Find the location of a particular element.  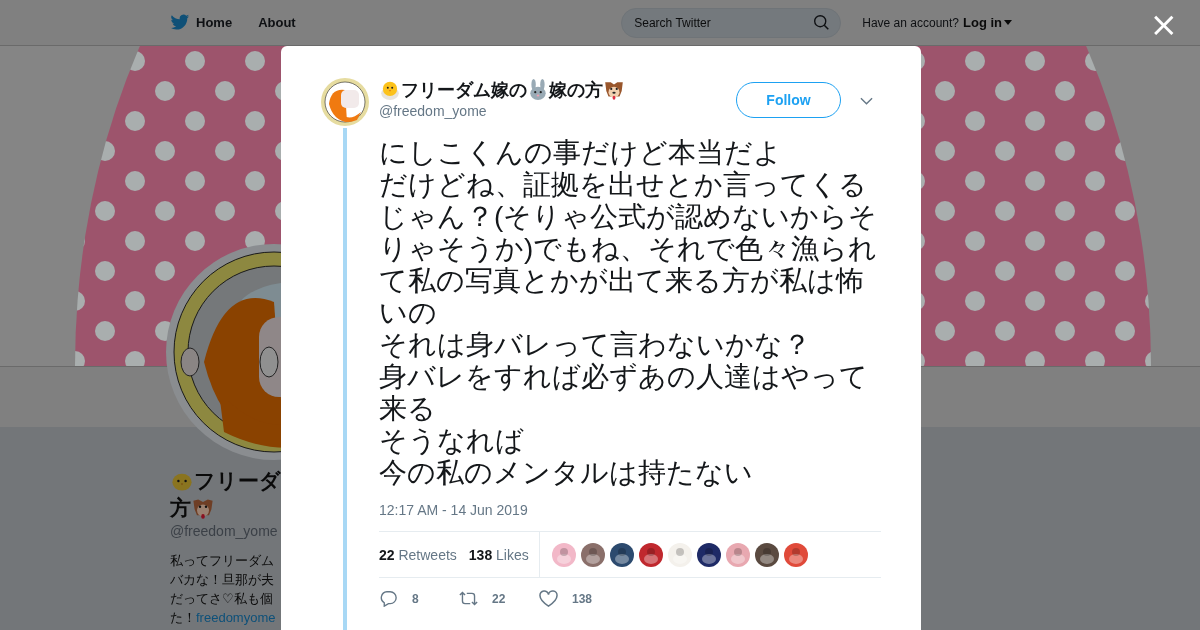

retweets-count: 22 Retweets is located at coordinates (418, 554).